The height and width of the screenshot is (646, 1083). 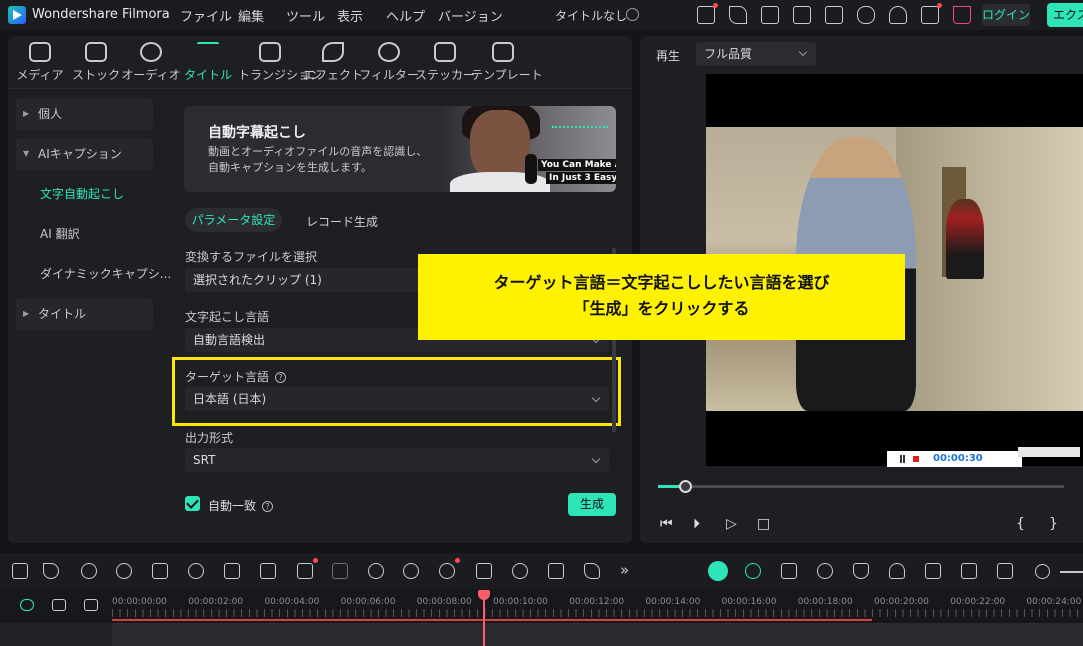 What do you see at coordinates (866, 15) in the screenshot?
I see `cloud-upload-icon` at bounding box center [866, 15].